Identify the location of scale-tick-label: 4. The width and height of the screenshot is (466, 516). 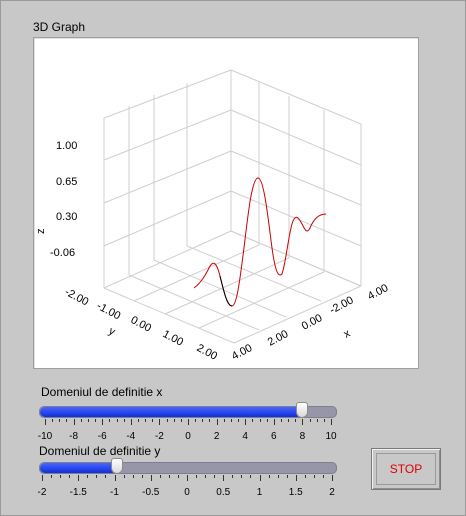
(245, 436).